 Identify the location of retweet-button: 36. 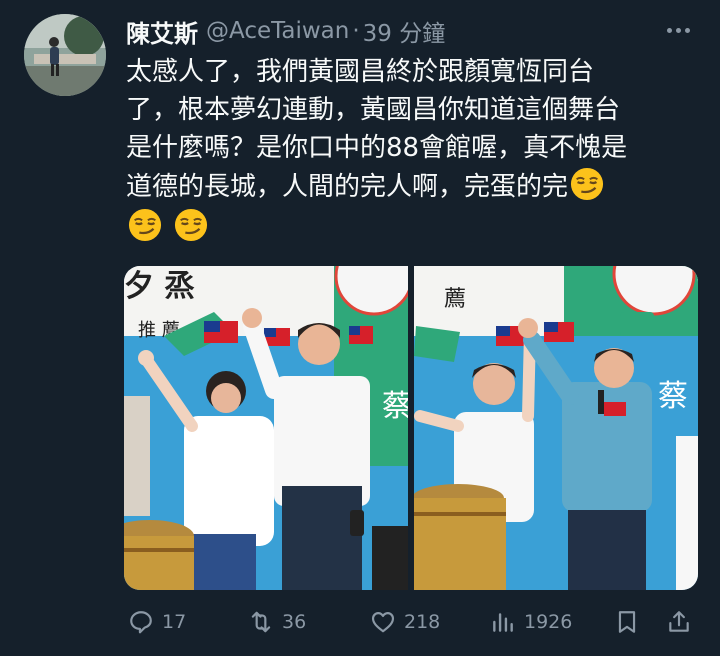
(277, 622).